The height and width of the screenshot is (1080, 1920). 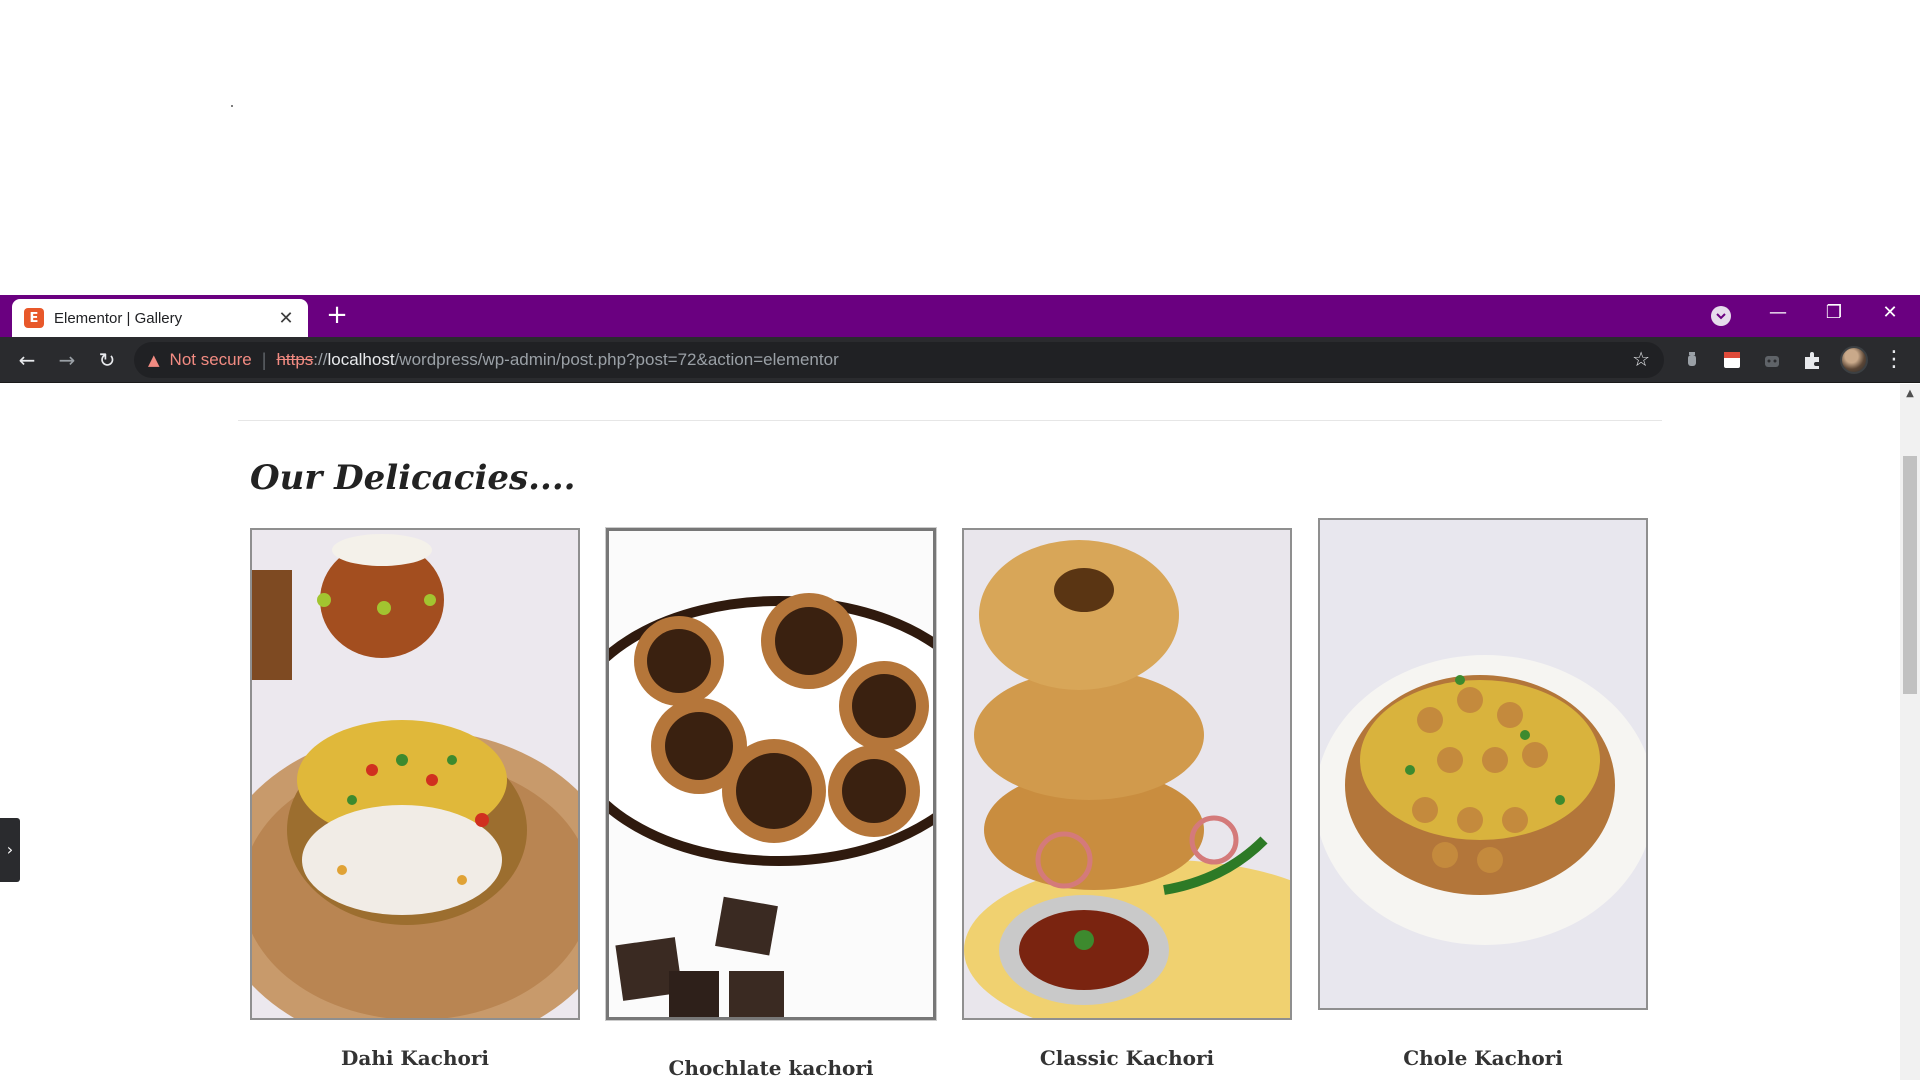 I want to click on extension-robot-icon, so click(x=1772, y=360).